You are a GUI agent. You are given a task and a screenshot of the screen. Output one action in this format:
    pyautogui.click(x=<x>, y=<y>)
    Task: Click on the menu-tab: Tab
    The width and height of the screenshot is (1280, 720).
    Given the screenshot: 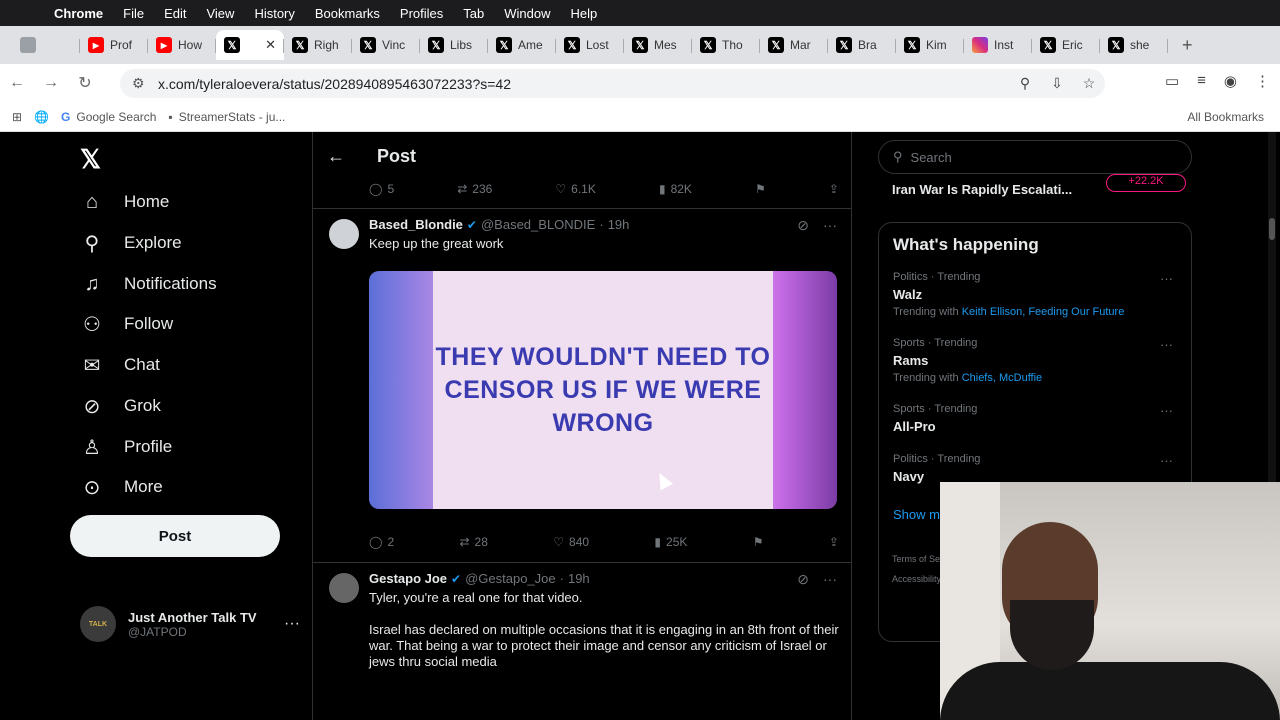 What is the action you would take?
    pyautogui.click(x=473, y=13)
    